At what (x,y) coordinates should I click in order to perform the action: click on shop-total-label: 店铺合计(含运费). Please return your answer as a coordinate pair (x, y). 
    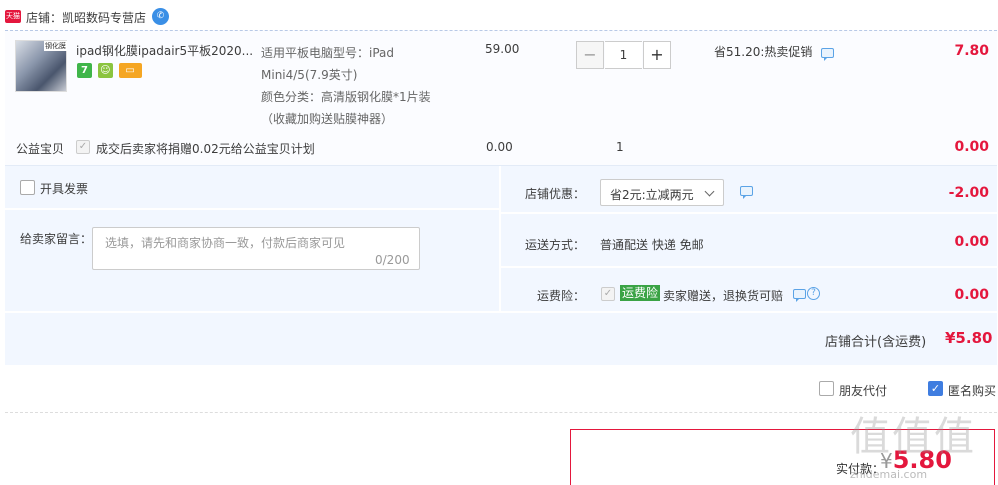
    Looking at the image, I should click on (876, 342).